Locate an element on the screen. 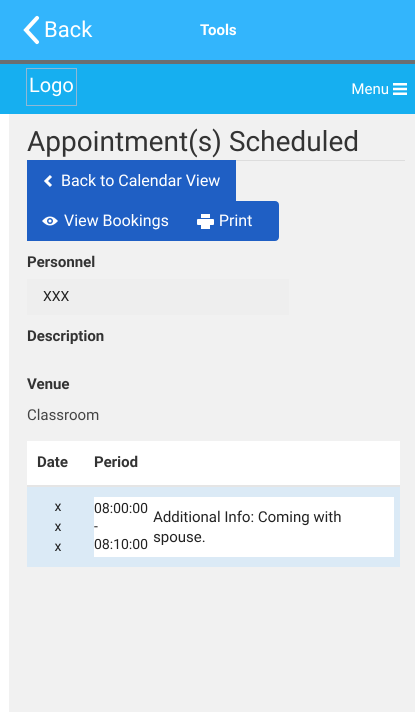 This screenshot has height=713, width=415. field-label: Personnel is located at coordinates (61, 262).